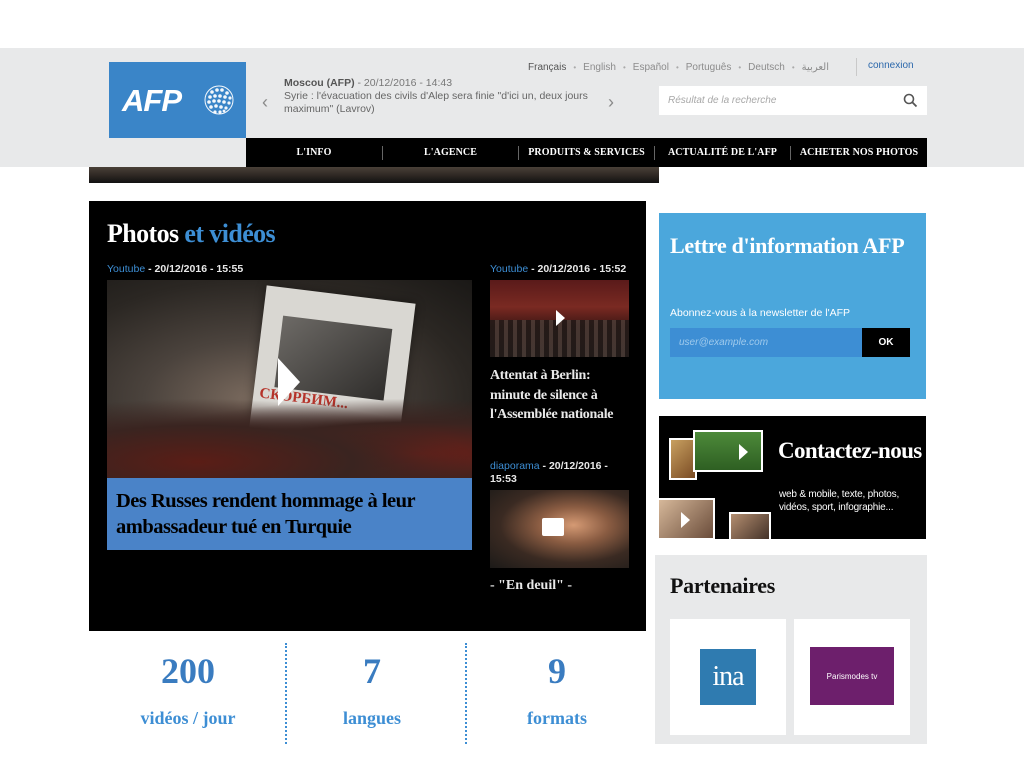 This screenshot has width=1024, height=768. I want to click on slideshow-meta: diaporama - 20/12/2016 - 15:53, so click(557, 473).